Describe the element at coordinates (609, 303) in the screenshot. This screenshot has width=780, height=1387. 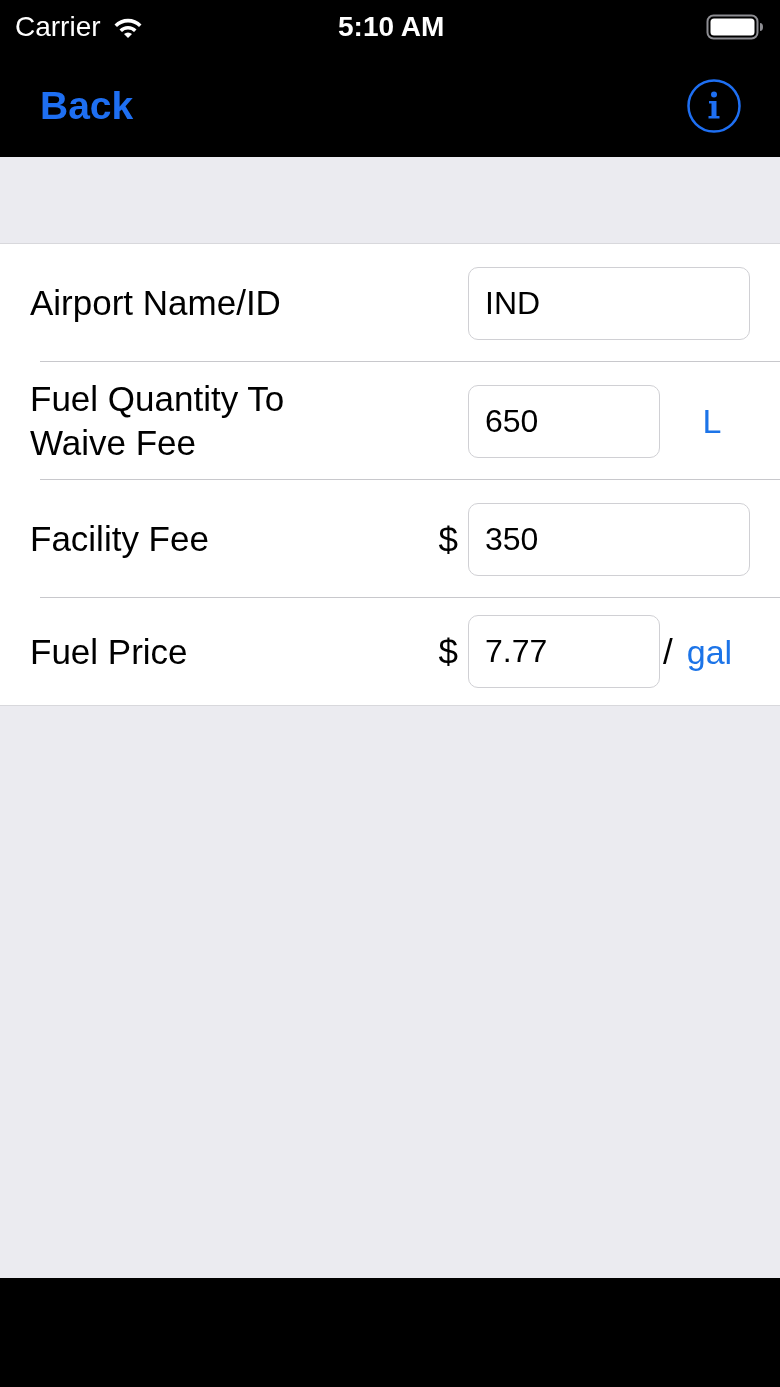
I see `input-field: IND` at that location.